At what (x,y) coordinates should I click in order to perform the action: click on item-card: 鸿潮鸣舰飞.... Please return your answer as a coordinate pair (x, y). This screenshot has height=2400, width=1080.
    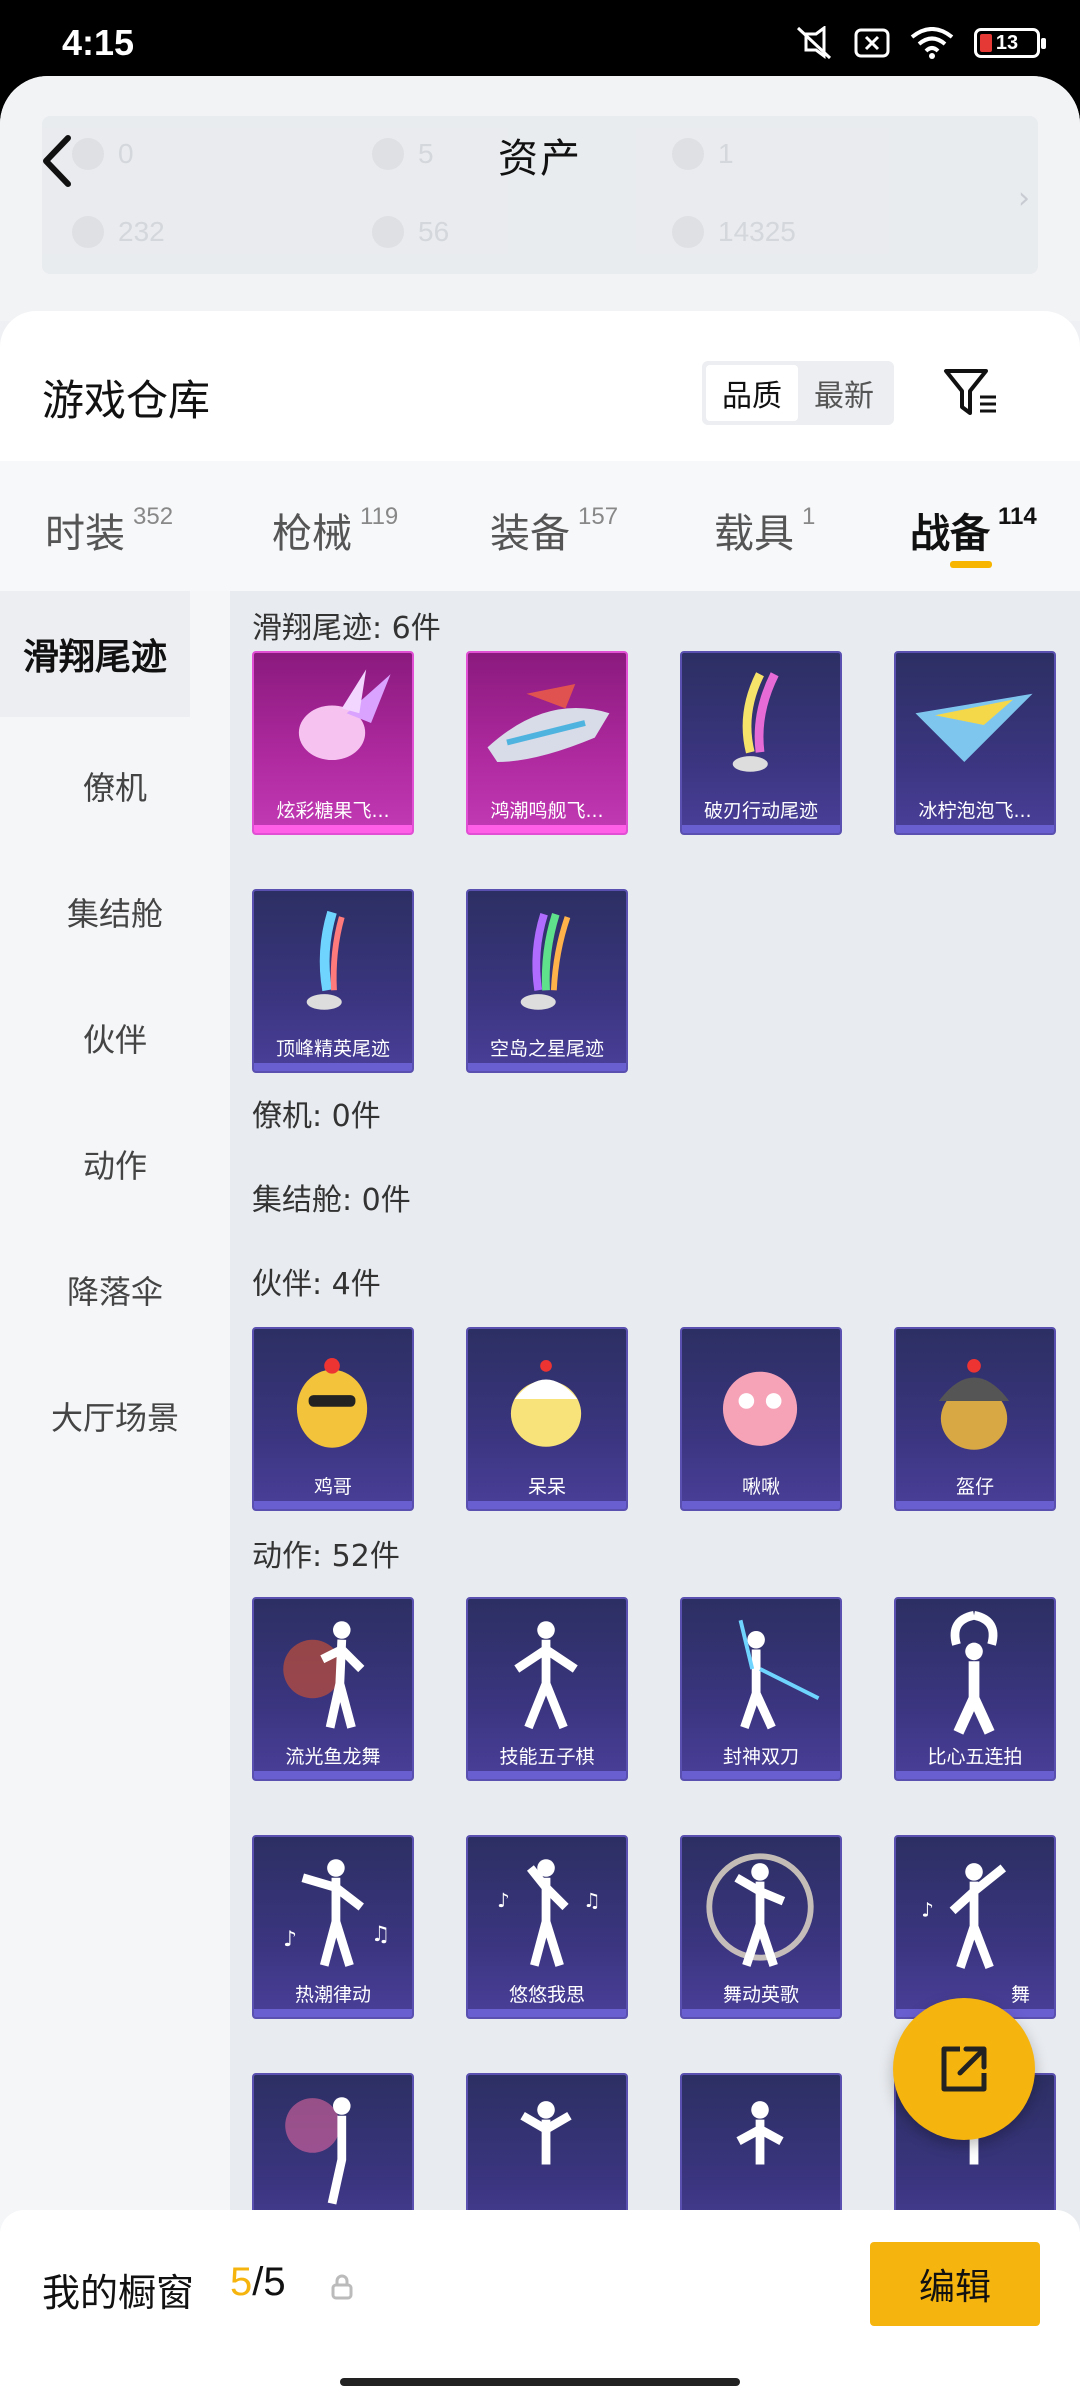
    Looking at the image, I should click on (547, 743).